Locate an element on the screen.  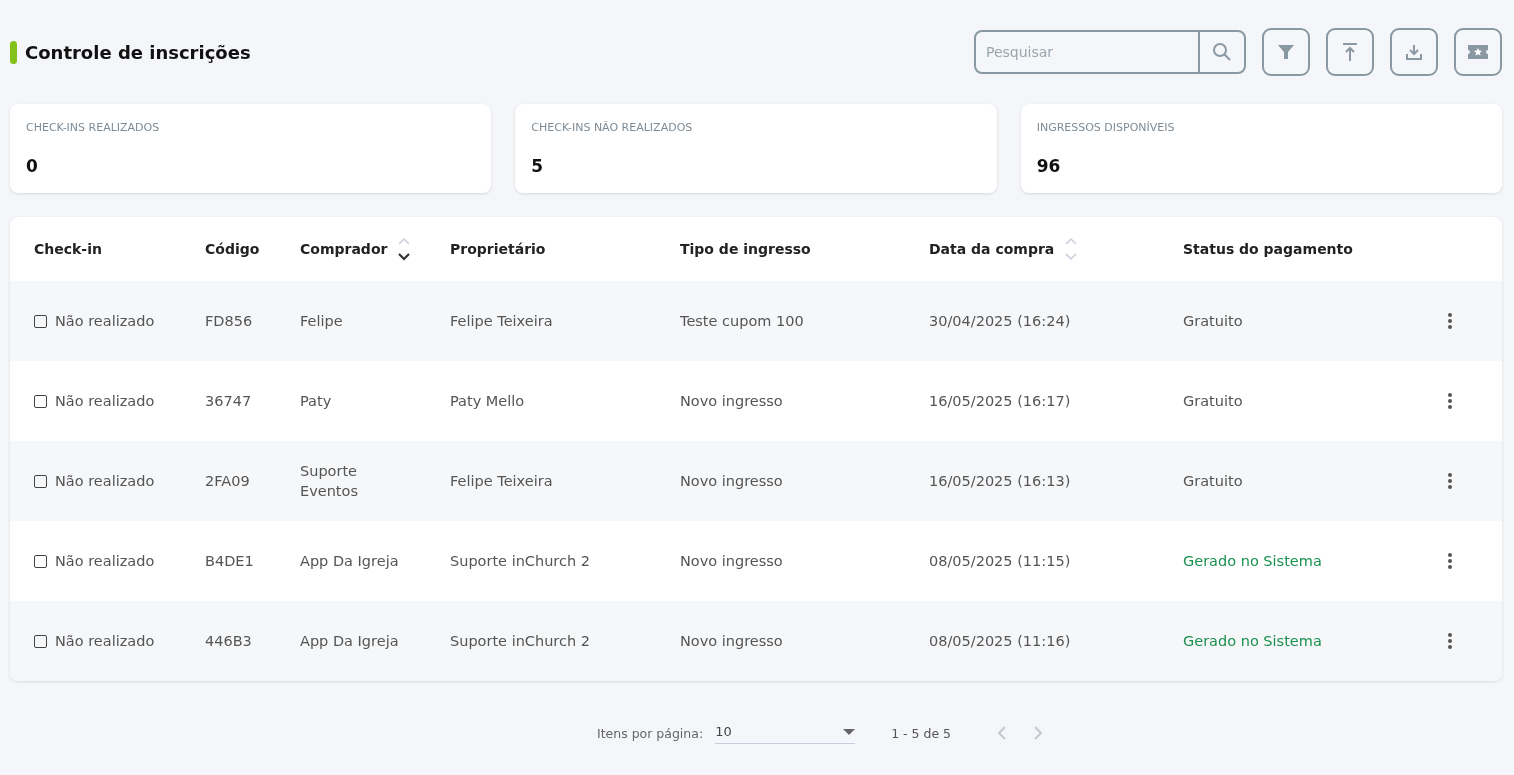
table-cell-text: Suporte Eventos is located at coordinates (329, 481).